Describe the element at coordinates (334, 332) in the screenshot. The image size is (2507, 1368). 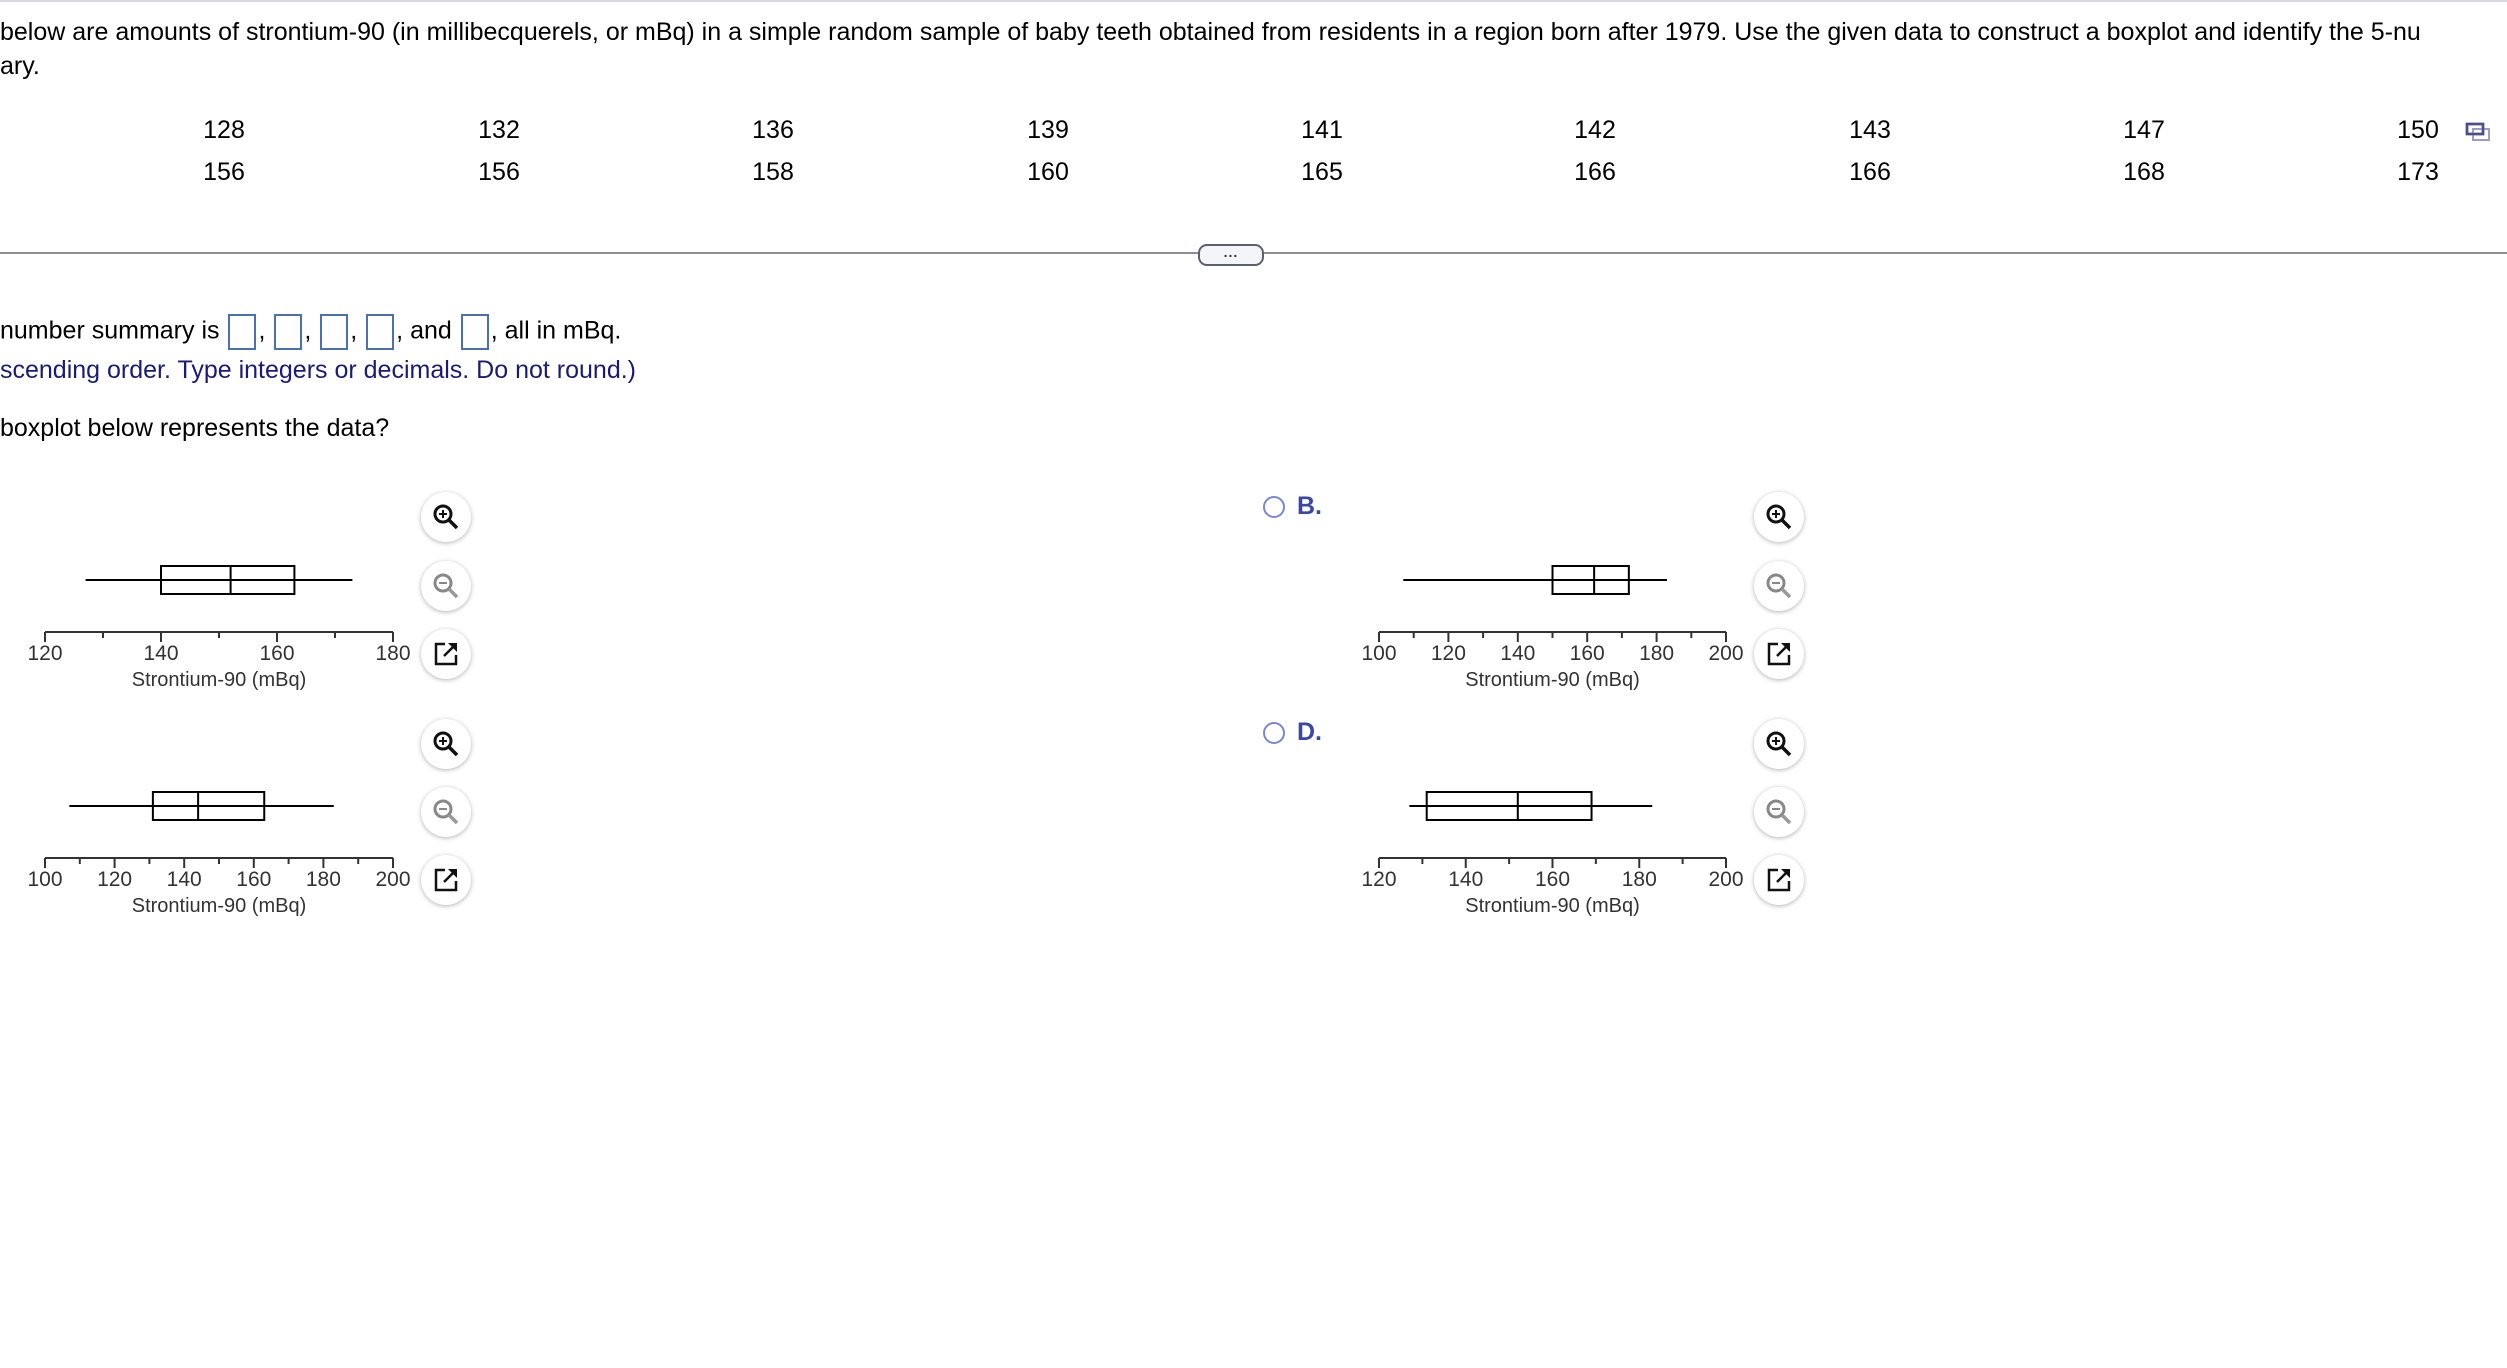
I see `median-input` at that location.